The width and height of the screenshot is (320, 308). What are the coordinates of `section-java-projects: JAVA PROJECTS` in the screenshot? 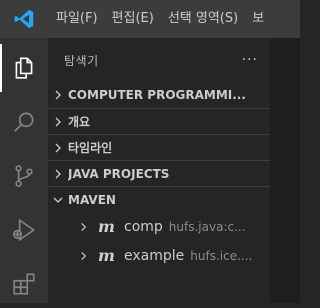 It's located at (159, 173).